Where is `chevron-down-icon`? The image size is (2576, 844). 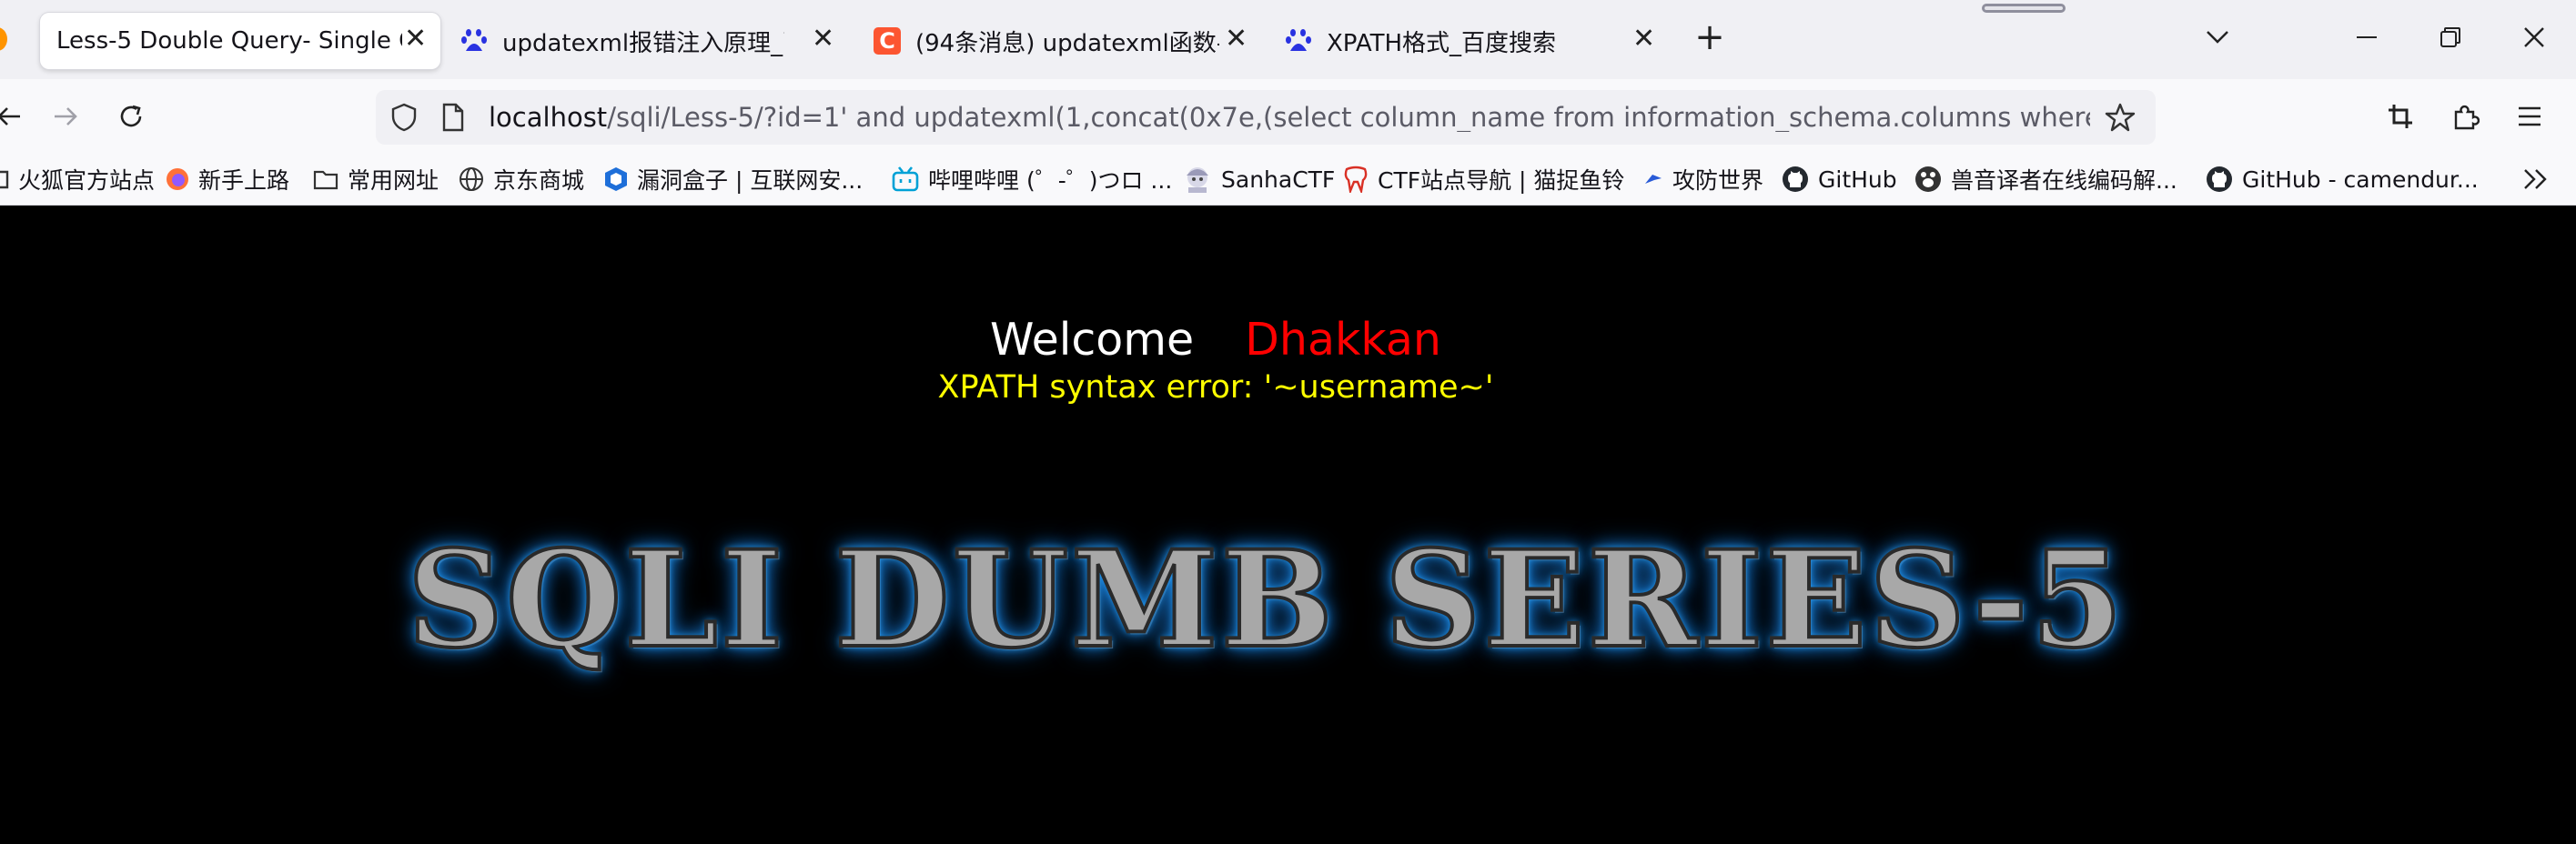
chevron-down-icon is located at coordinates (2217, 37).